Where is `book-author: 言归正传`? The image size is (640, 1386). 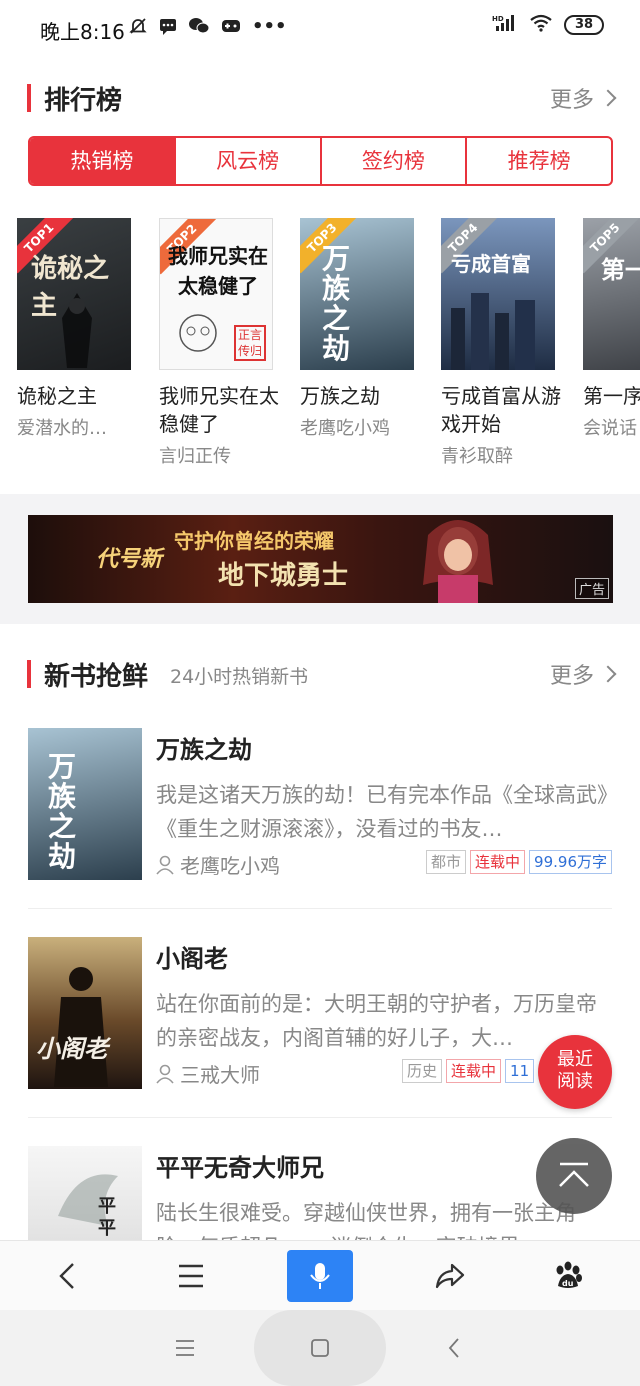
book-author: 言归正传 is located at coordinates (195, 456).